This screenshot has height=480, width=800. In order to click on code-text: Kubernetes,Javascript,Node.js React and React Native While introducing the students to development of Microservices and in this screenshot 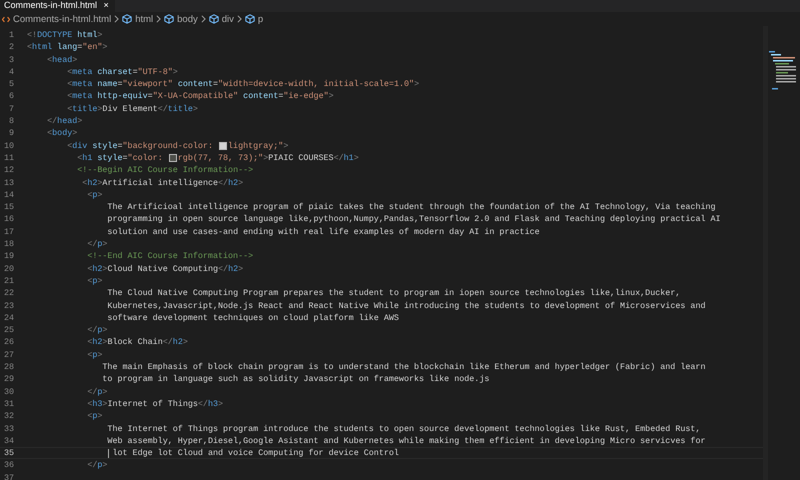, I will do `click(406, 306)`.